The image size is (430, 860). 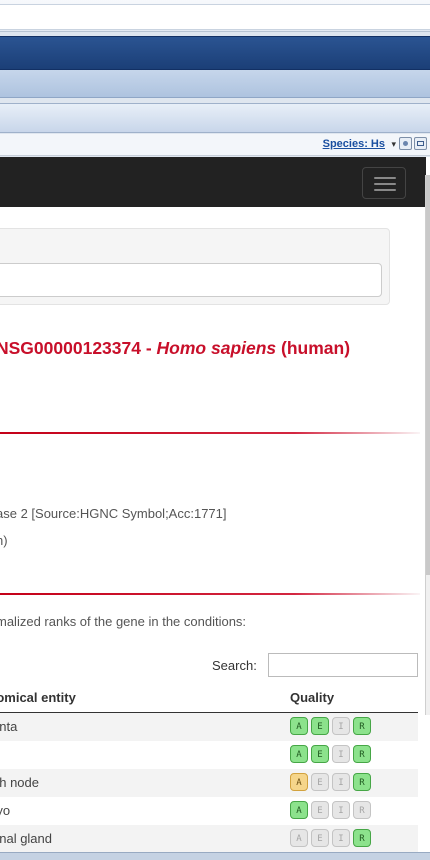 What do you see at coordinates (8, 726) in the screenshot?
I see `anatomical-entity-cell: enta` at bounding box center [8, 726].